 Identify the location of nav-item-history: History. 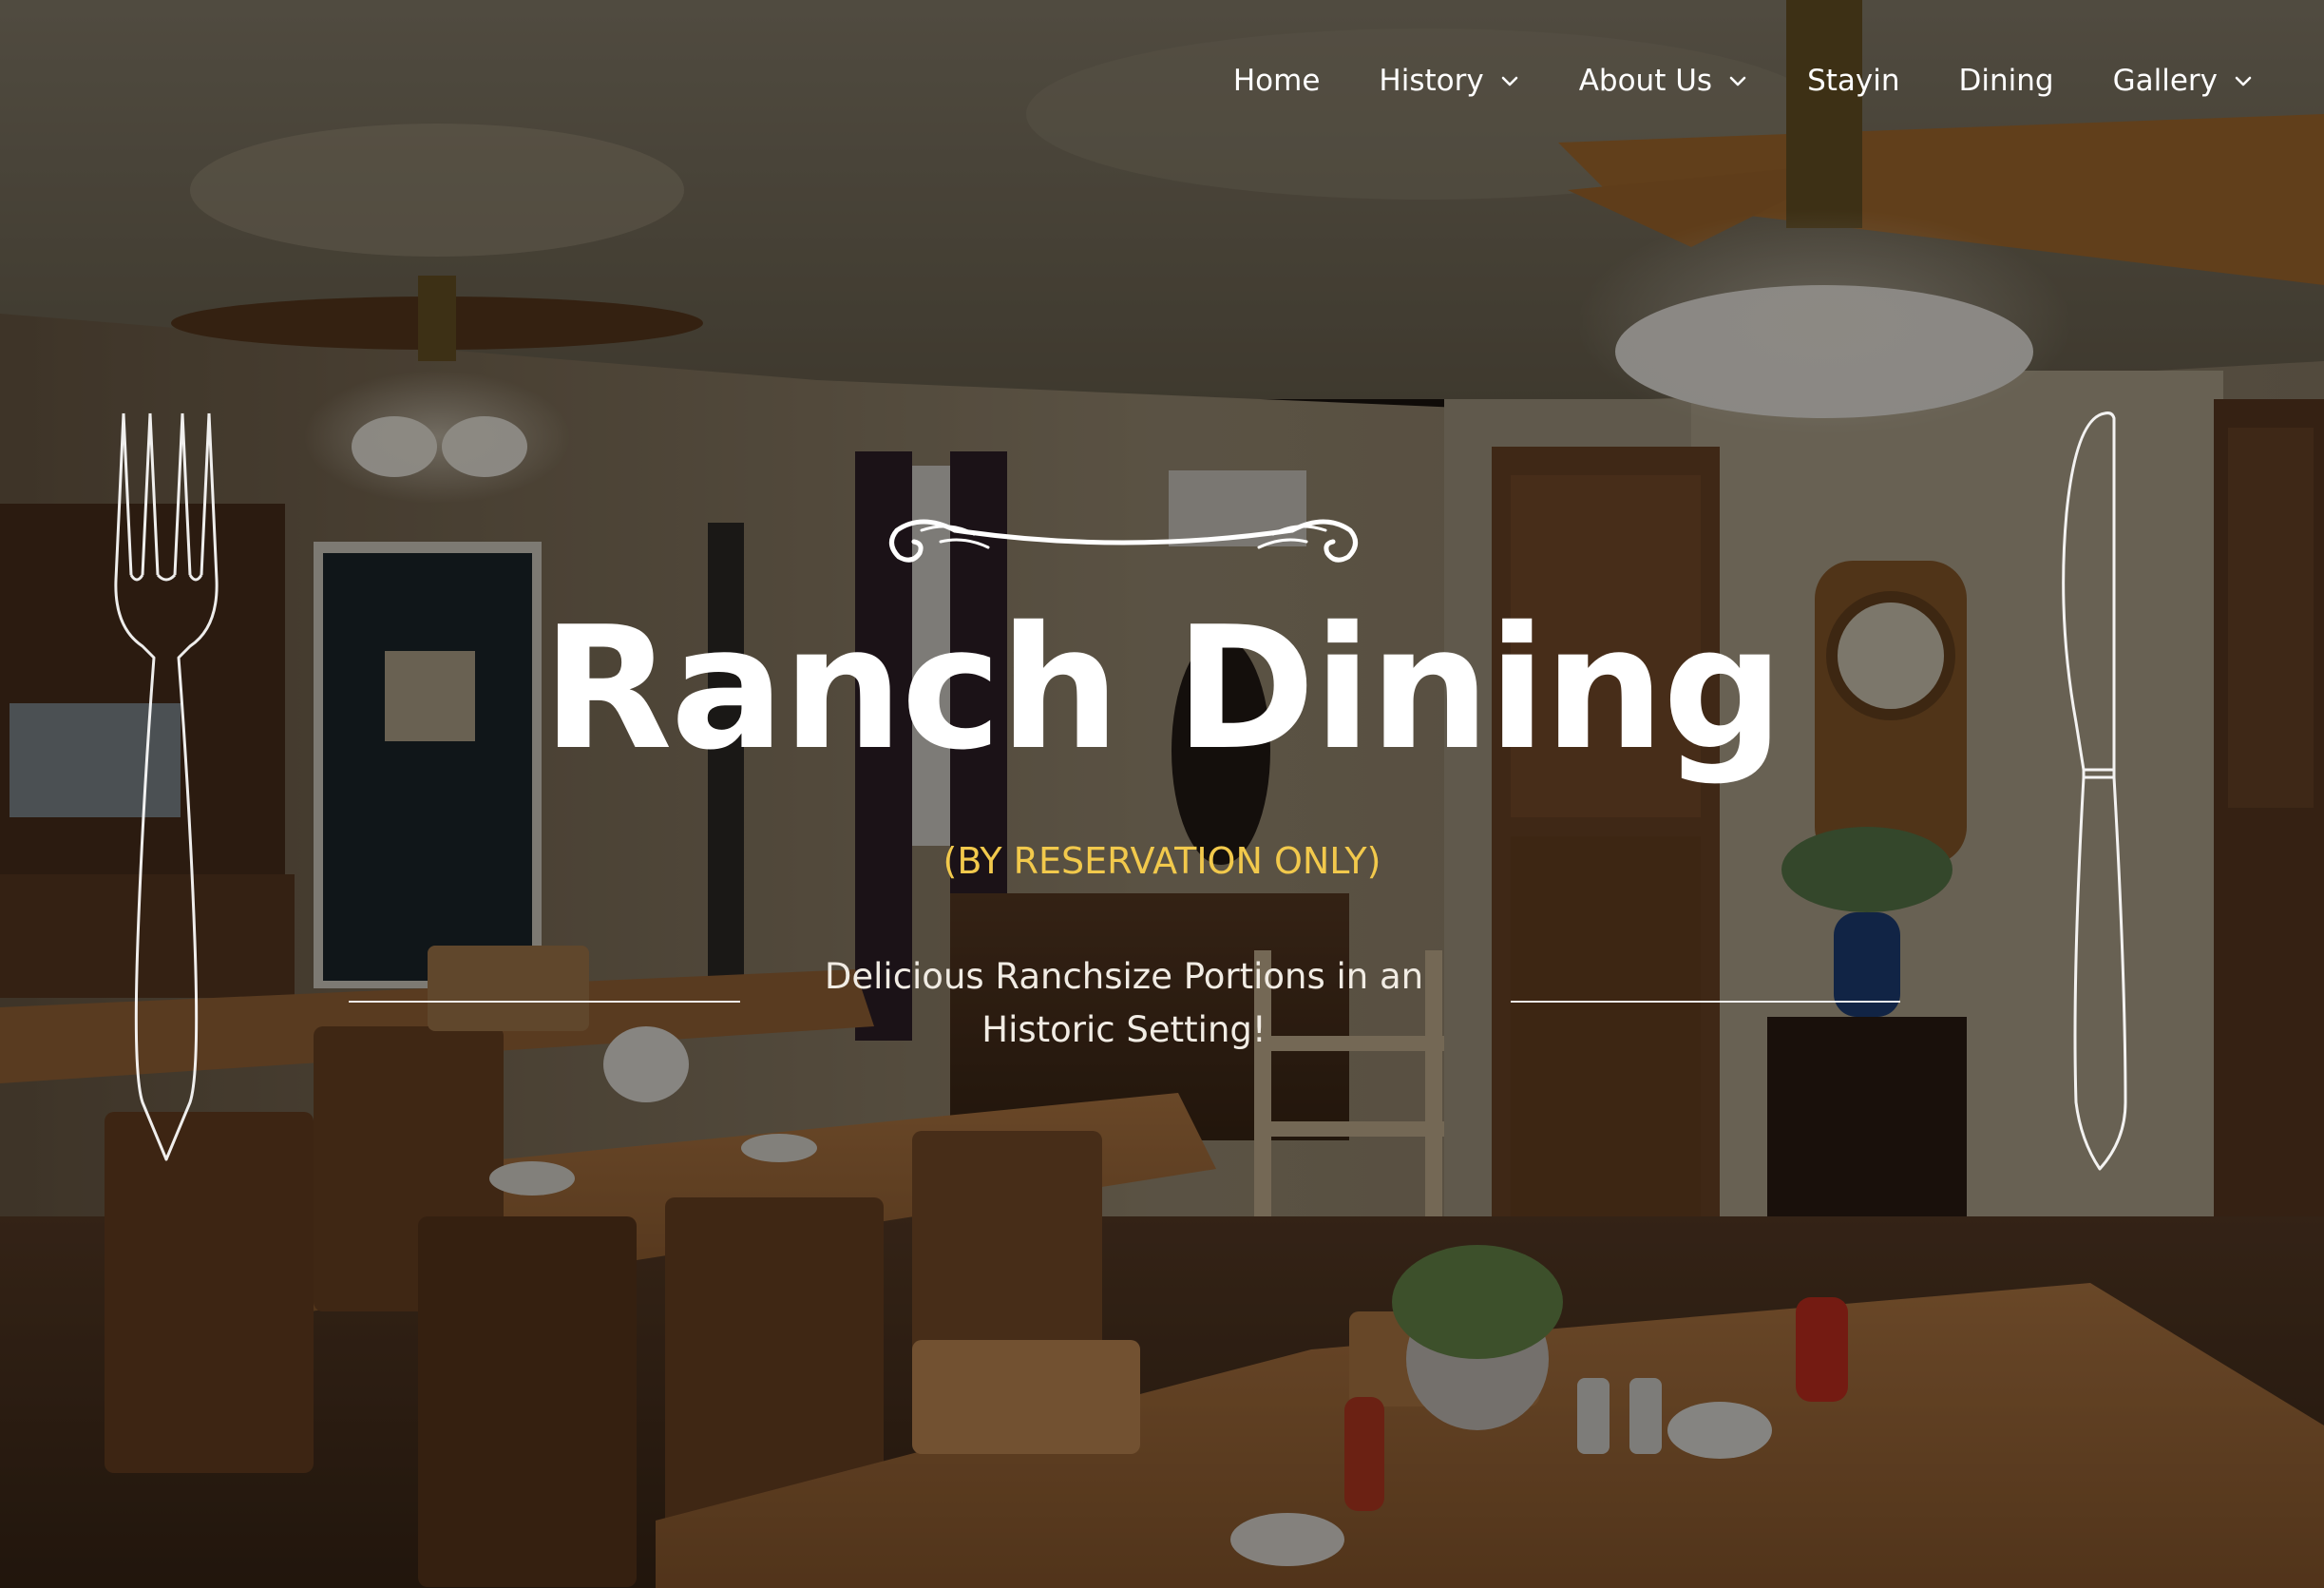
(1449, 81).